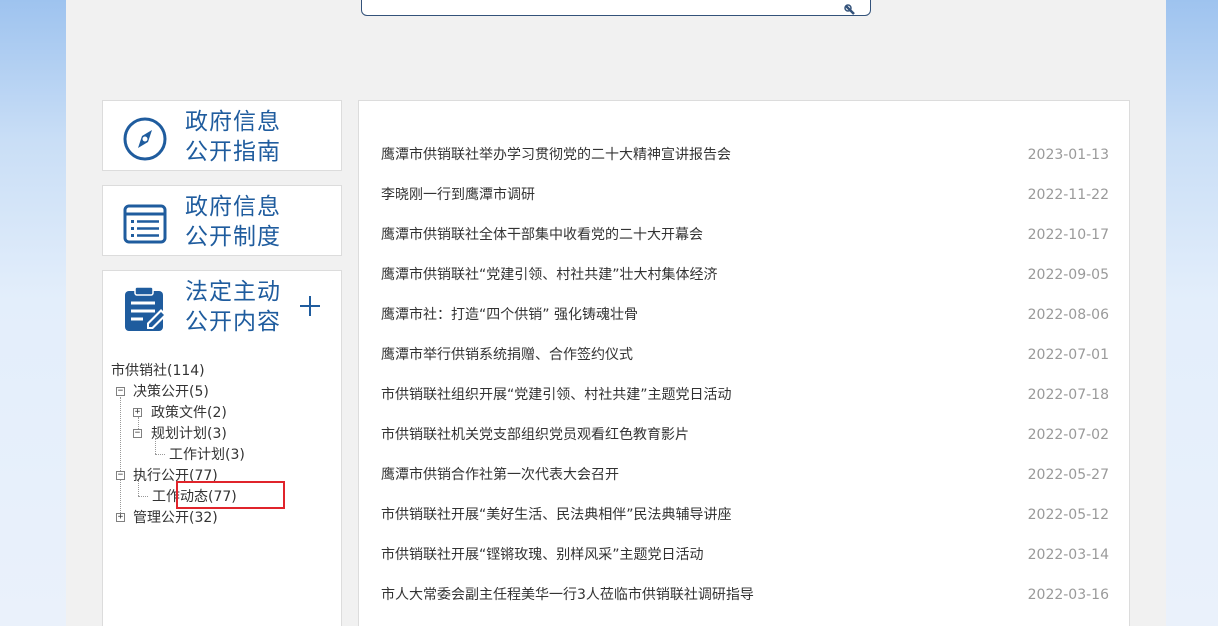 Image resolution: width=1218 pixels, height=626 pixels. I want to click on tree-node-policy: 政策文件(2), so click(189, 413).